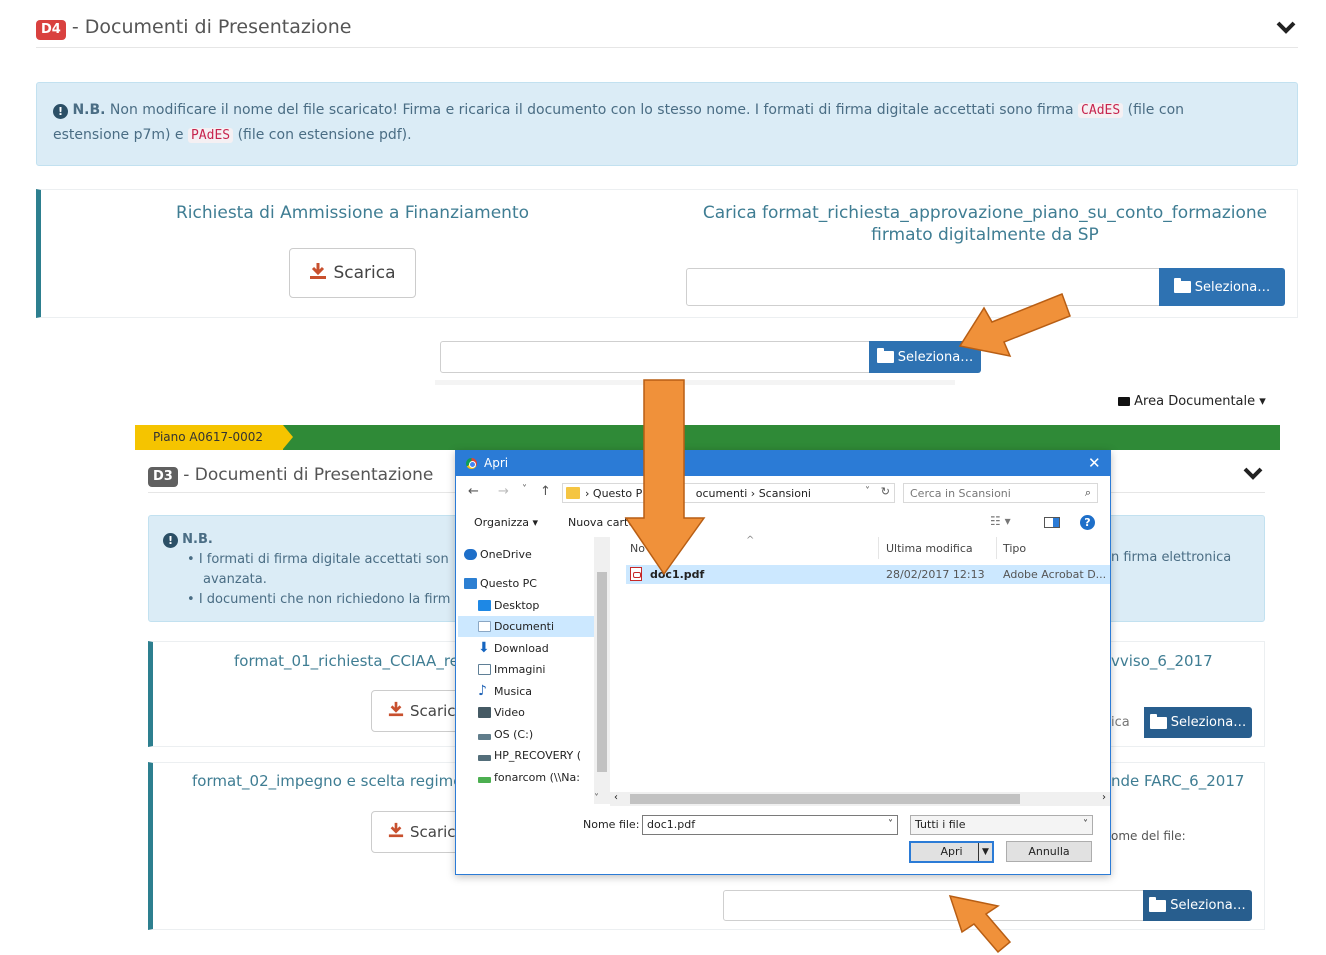 This screenshot has height=955, width=1326. Describe the element at coordinates (1014, 548) in the screenshot. I see `column-header-type: Tipo` at that location.